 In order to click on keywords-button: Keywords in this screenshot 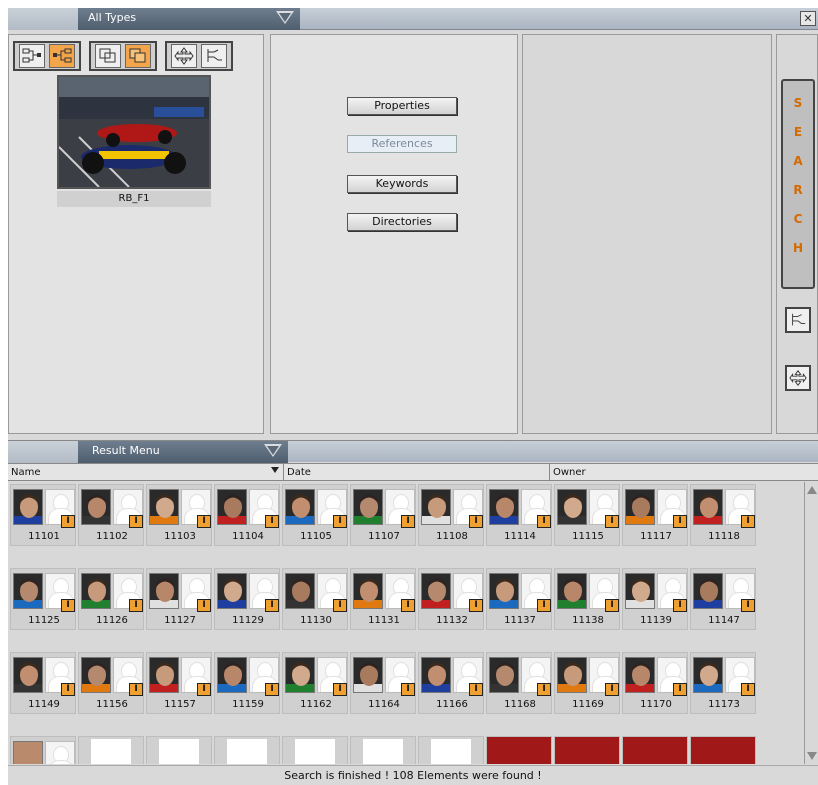, I will do `click(402, 184)`.